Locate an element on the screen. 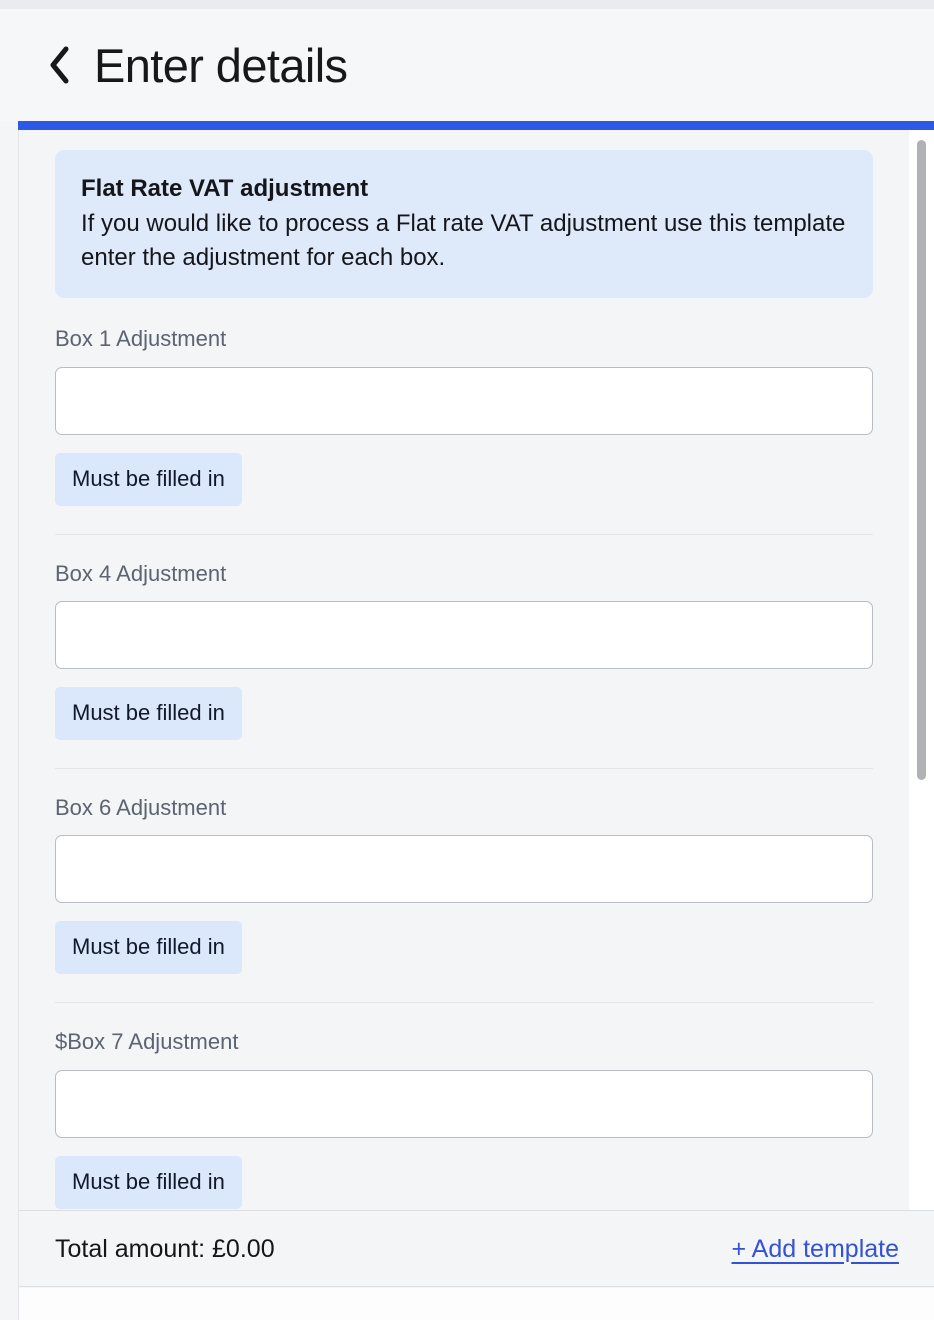  box-7-adjustment-input is located at coordinates (464, 1103).